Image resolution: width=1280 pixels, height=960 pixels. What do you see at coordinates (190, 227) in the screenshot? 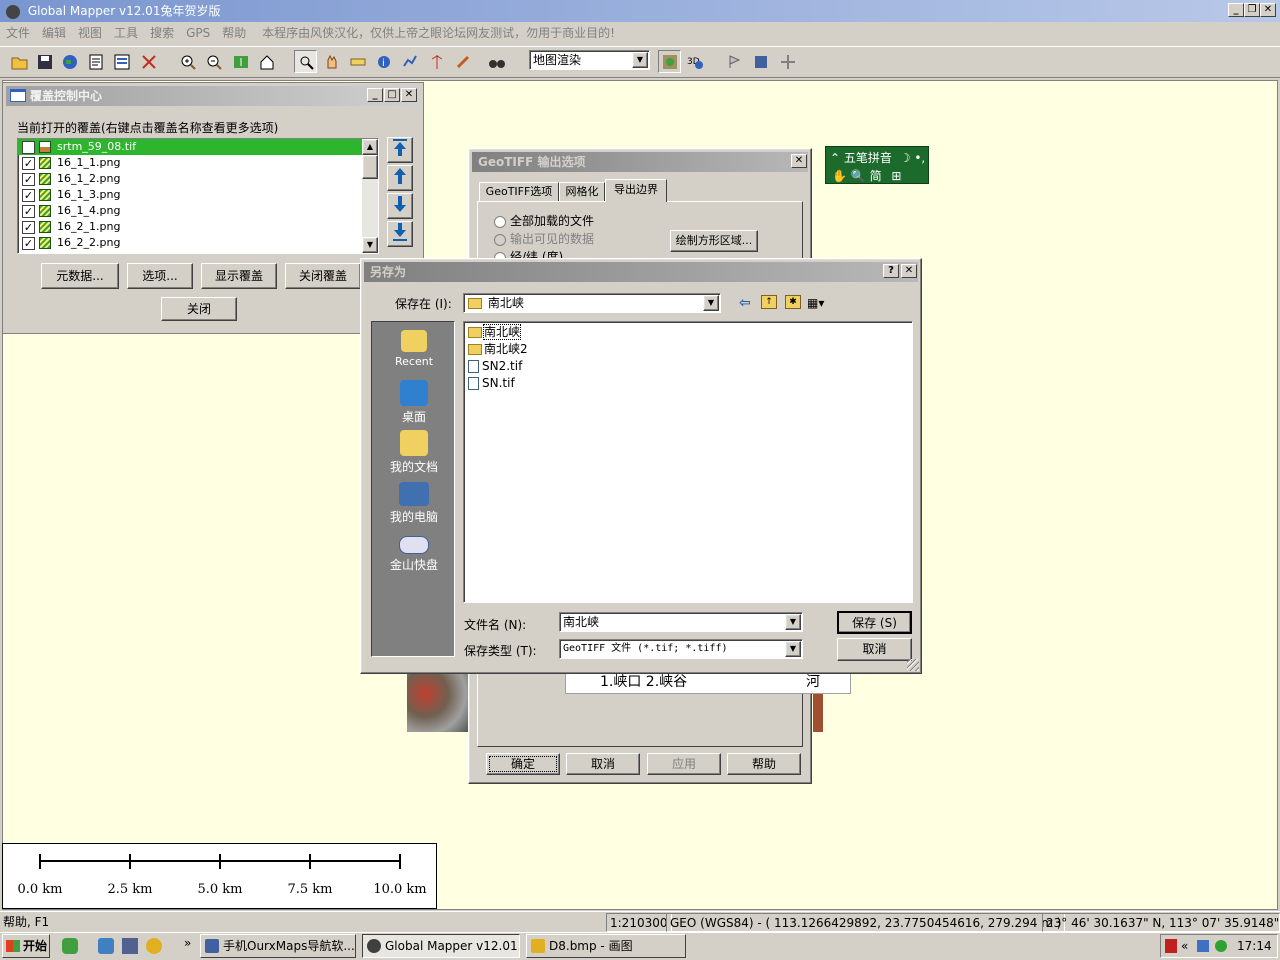
I see `layer-row: ✓ 16_2_1.png` at bounding box center [190, 227].